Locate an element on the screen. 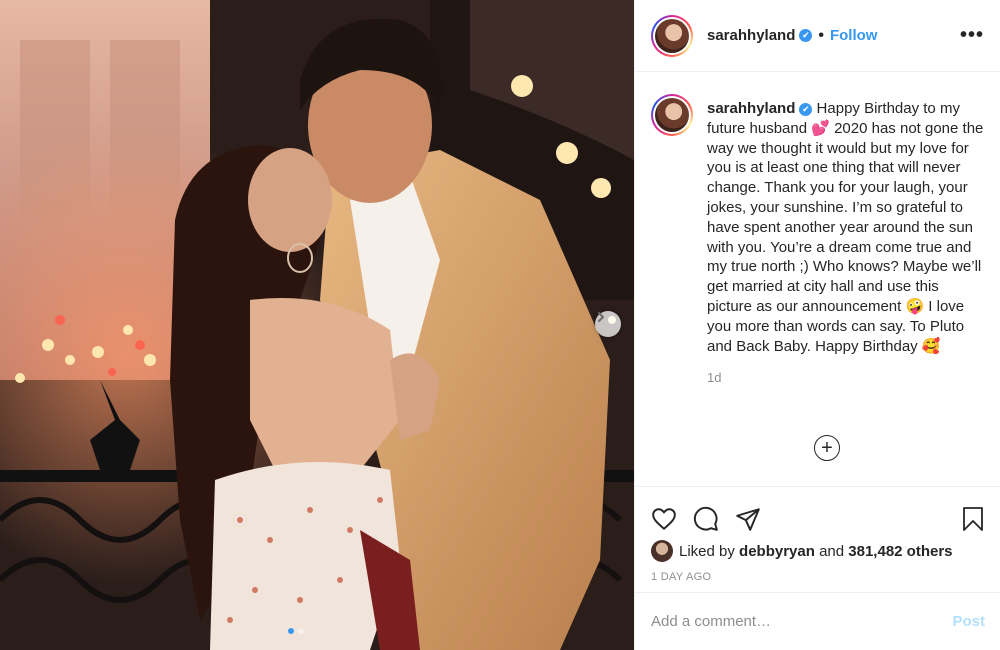 Image resolution: width=1000 pixels, height=650 pixels. caption-username-link: sarahhyland is located at coordinates (751, 108).